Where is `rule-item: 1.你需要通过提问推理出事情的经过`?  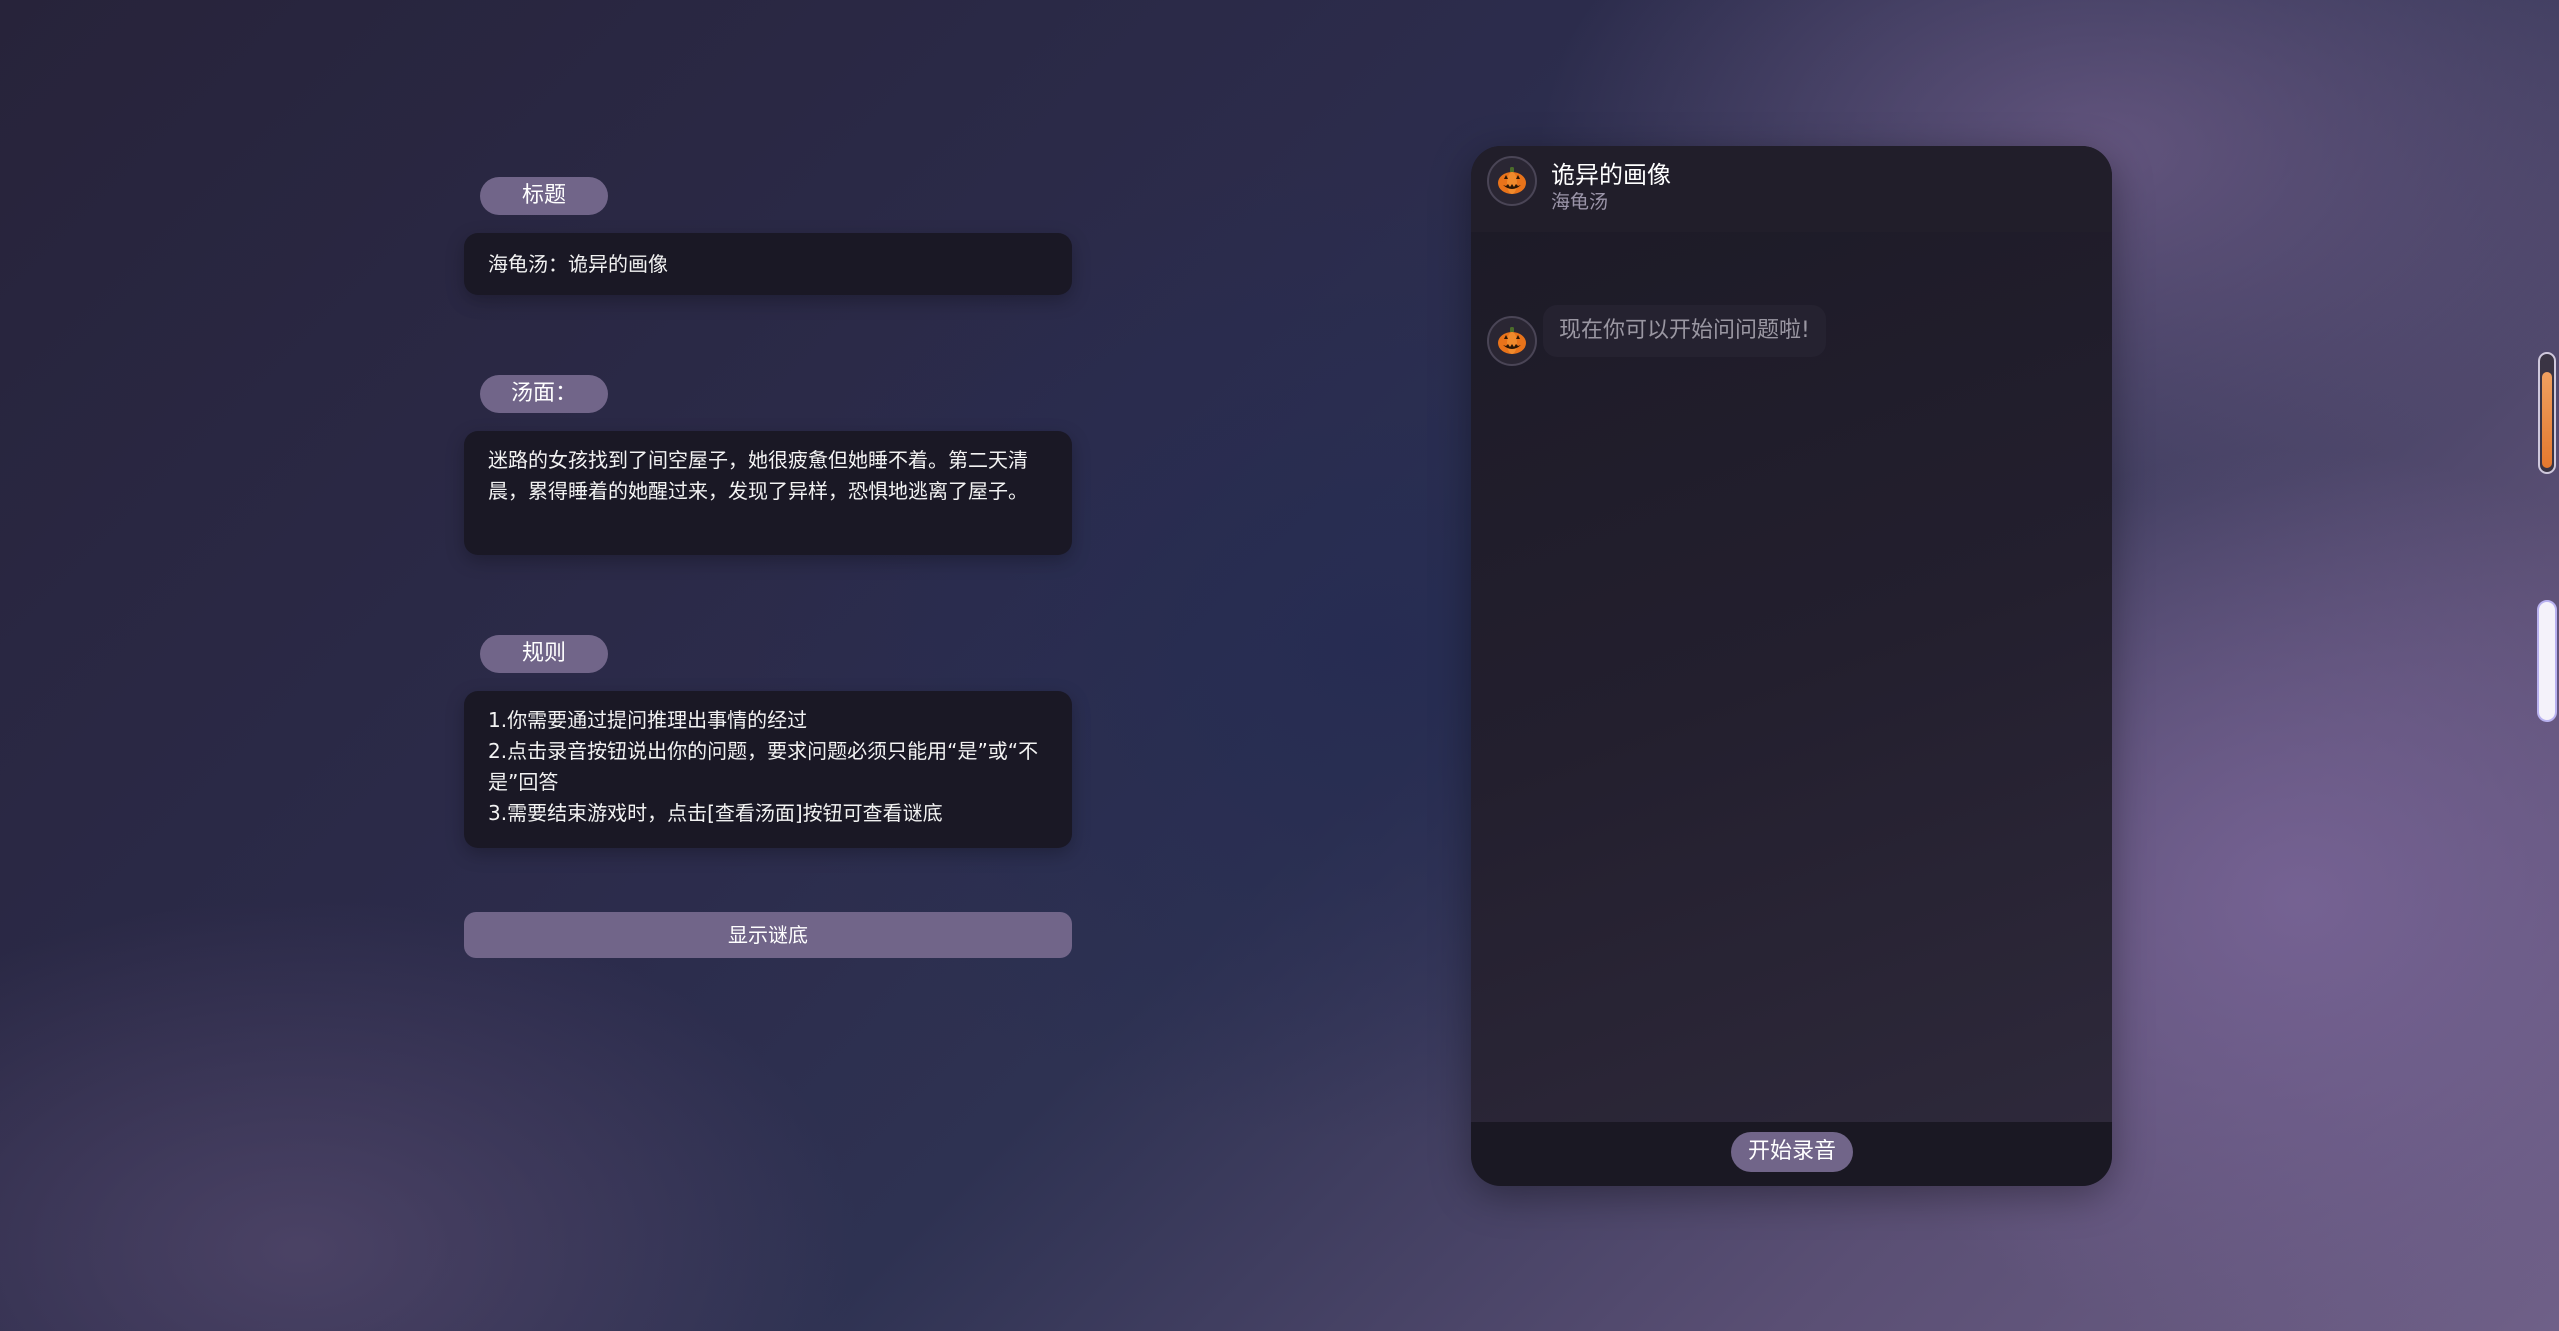
rule-item: 1.你需要通过提问推理出事情的经过 is located at coordinates (648, 720).